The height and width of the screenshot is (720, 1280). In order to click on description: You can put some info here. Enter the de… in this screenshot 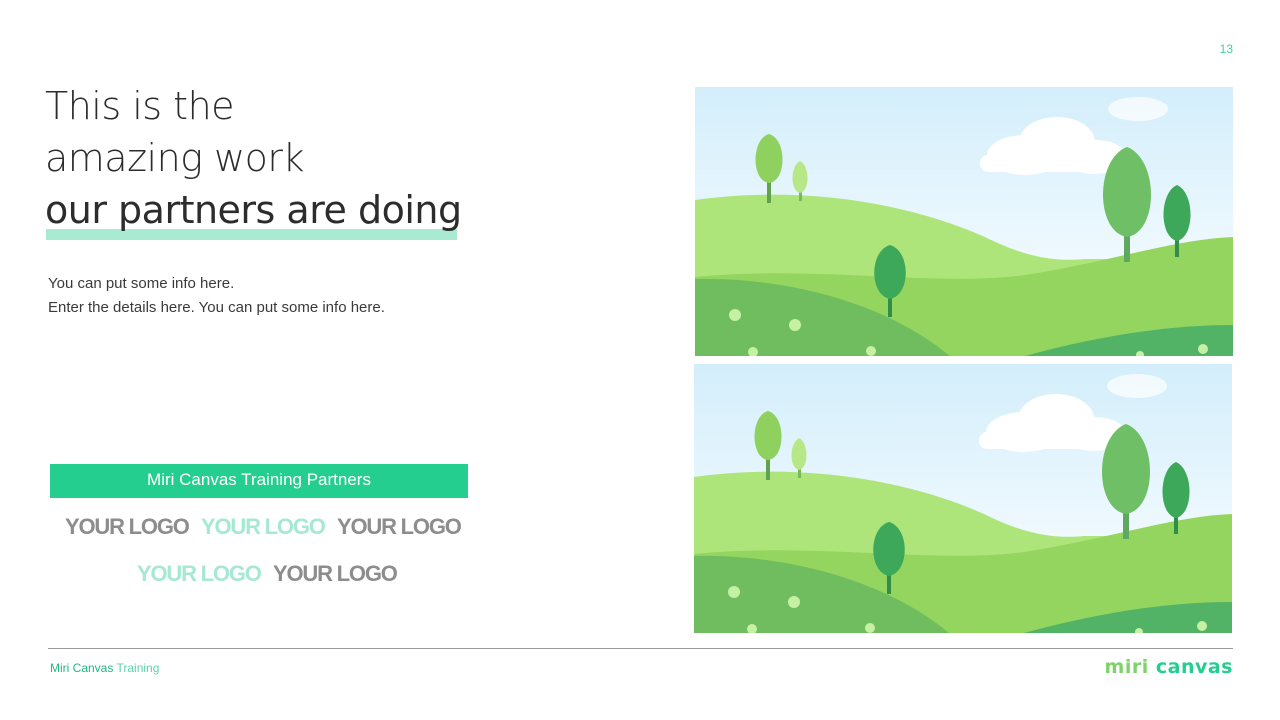, I will do `click(216, 296)`.